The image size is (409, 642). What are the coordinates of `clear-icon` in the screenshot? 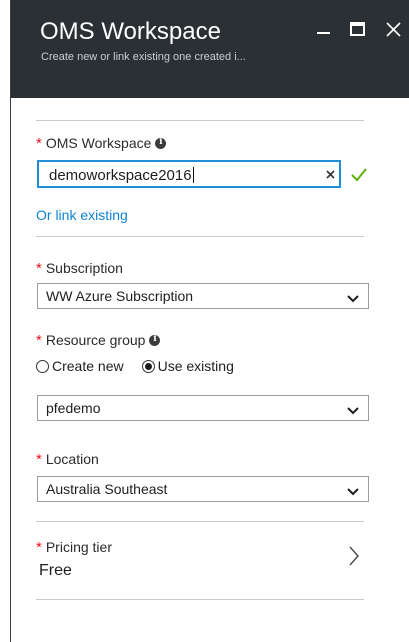 It's located at (331, 174).